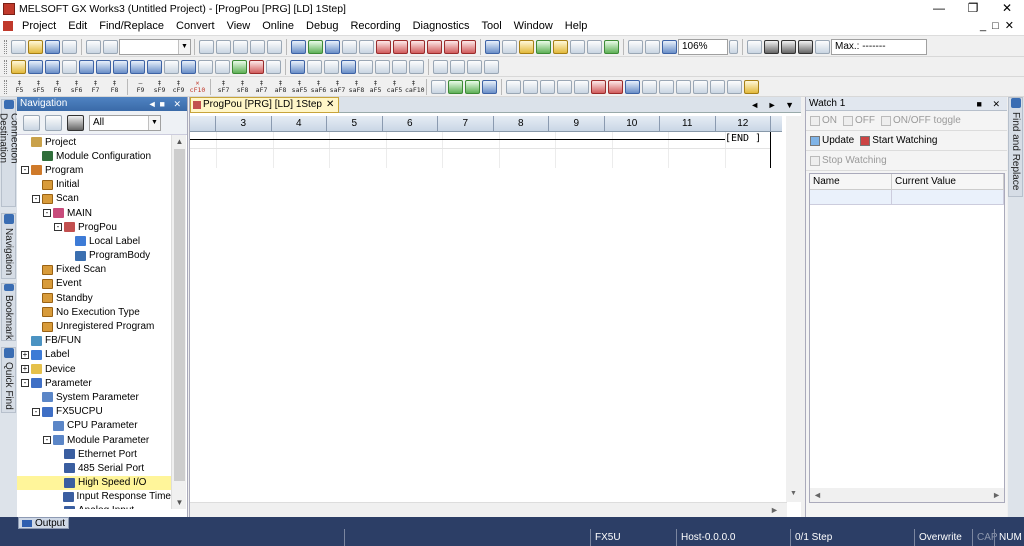 This screenshot has height=546, width=1024. What do you see at coordinates (669, 46) in the screenshot?
I see `zoom-fit-icon` at bounding box center [669, 46].